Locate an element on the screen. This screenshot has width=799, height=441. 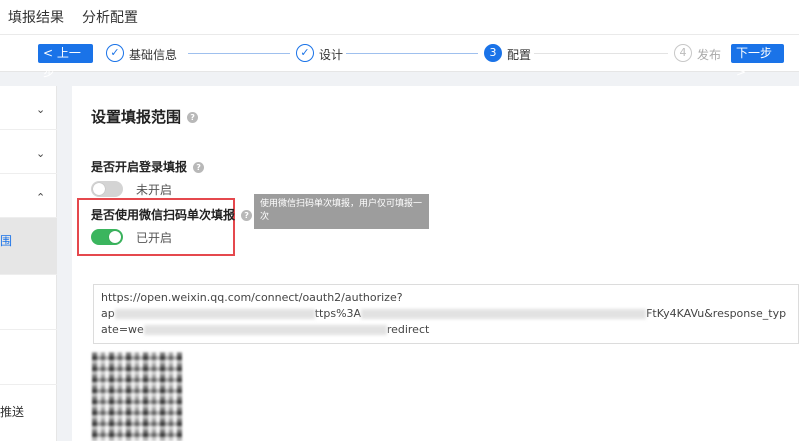
section-title-text: 设置填报范围 is located at coordinates (136, 117).